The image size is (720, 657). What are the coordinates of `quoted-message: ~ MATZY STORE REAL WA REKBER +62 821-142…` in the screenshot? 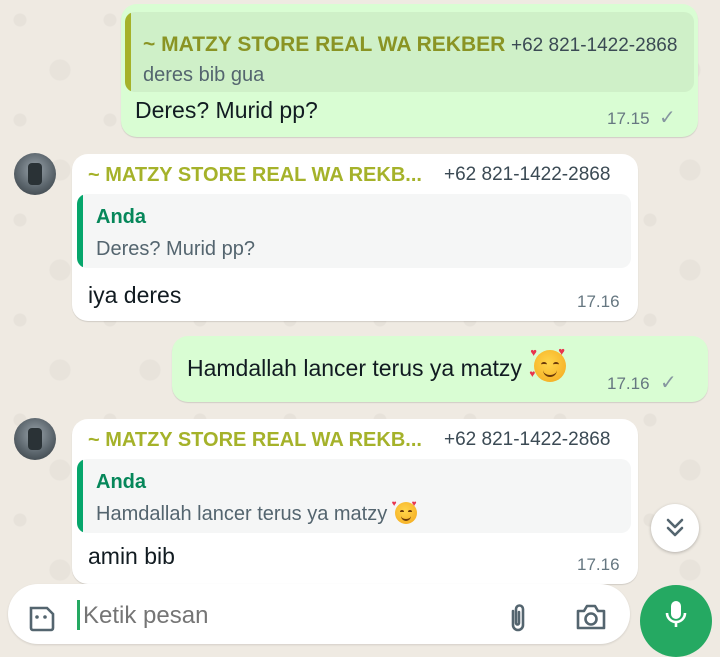 It's located at (409, 52).